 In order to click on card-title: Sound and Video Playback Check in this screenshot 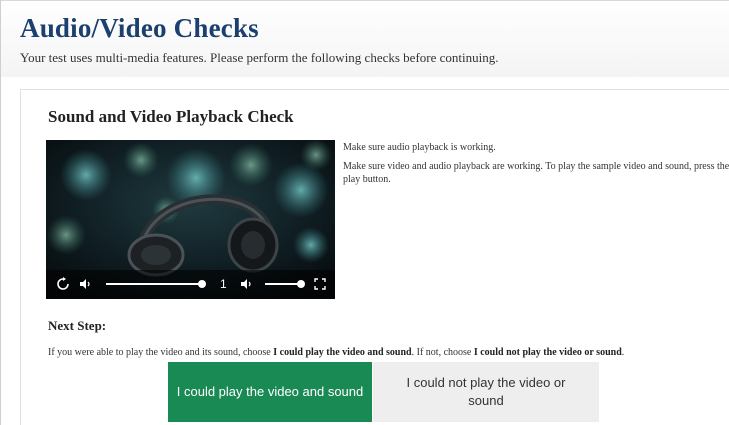, I will do `click(171, 116)`.